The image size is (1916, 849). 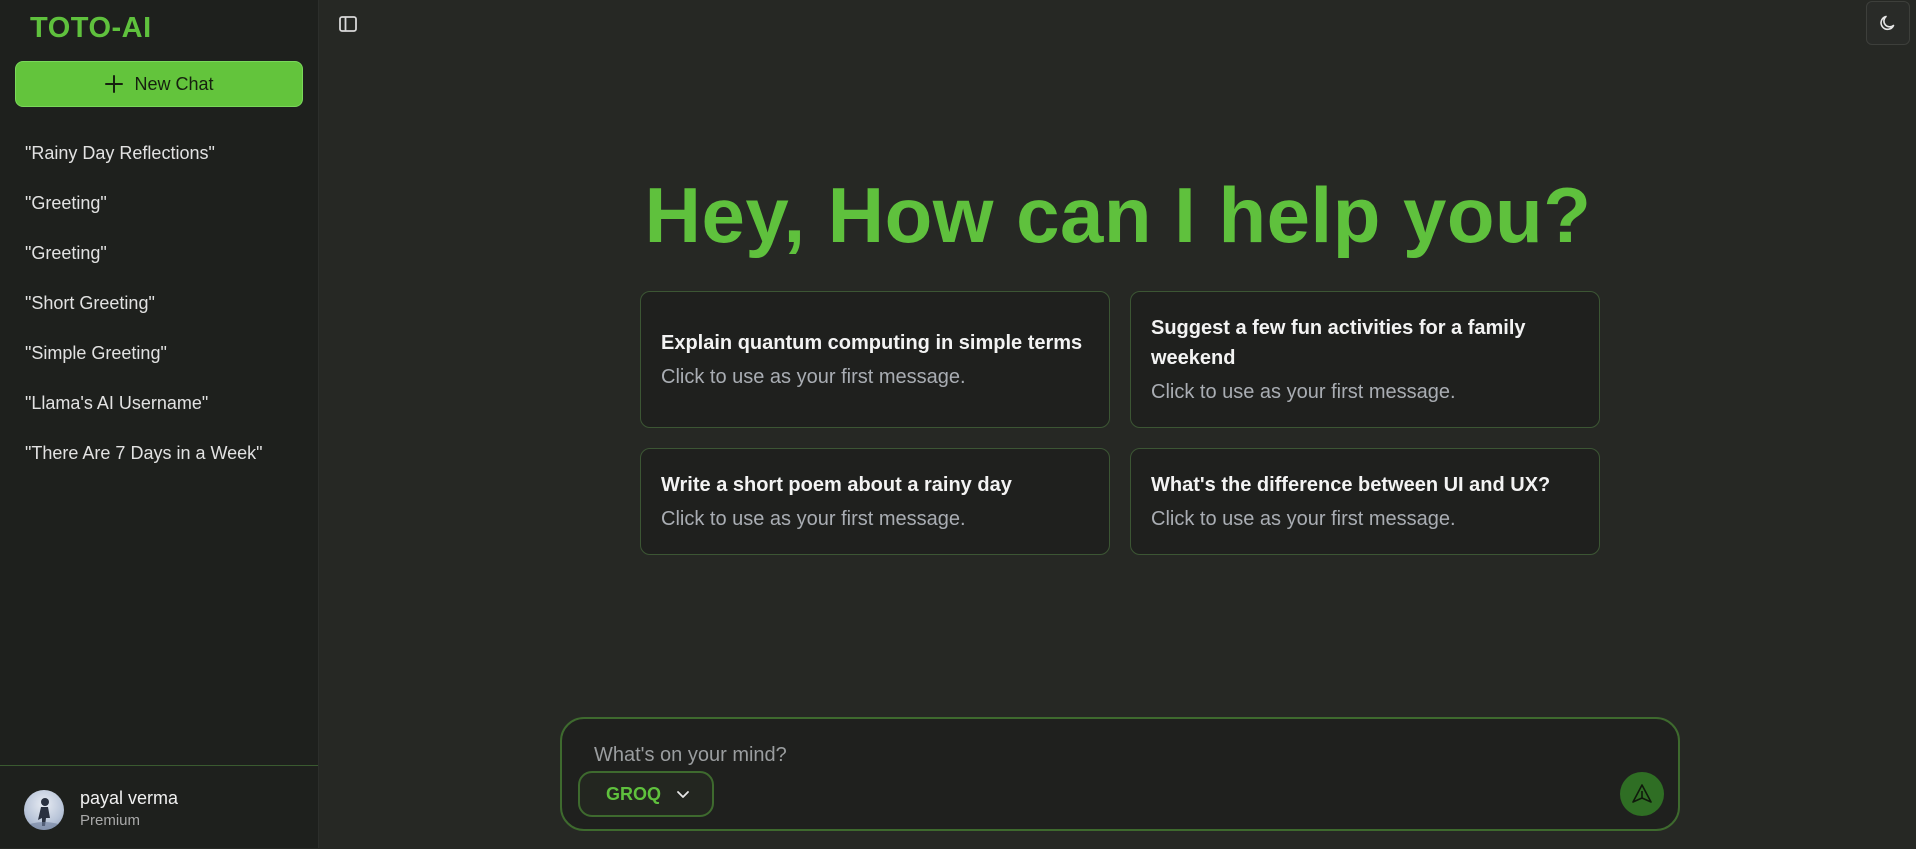 I want to click on model-selector: GROQ, so click(x=646, y=794).